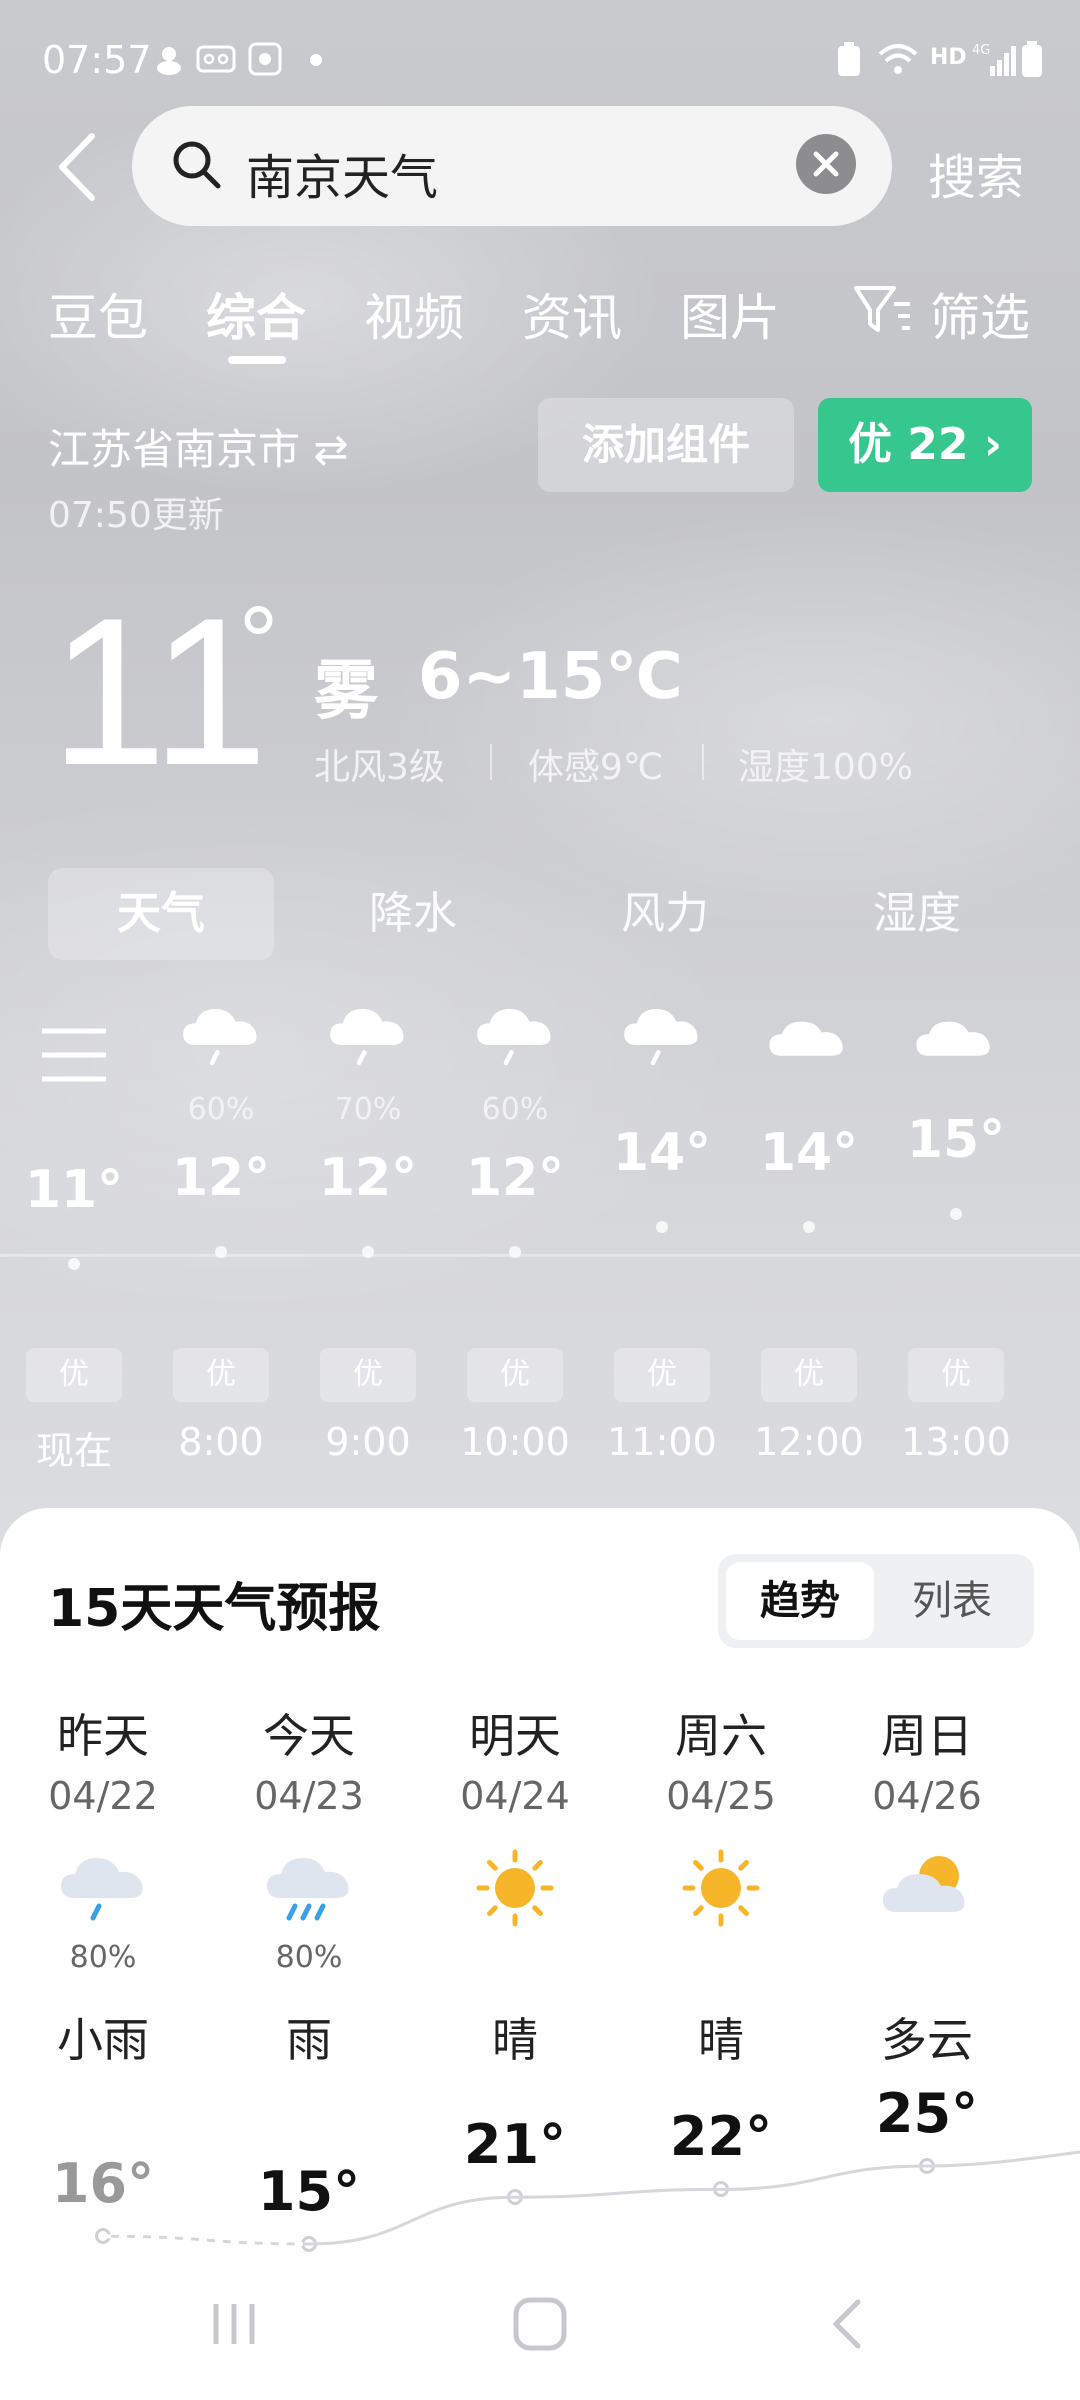 The width and height of the screenshot is (1080, 2400). Describe the element at coordinates (956, 1140) in the screenshot. I see `hourly-temp: 15°` at that location.